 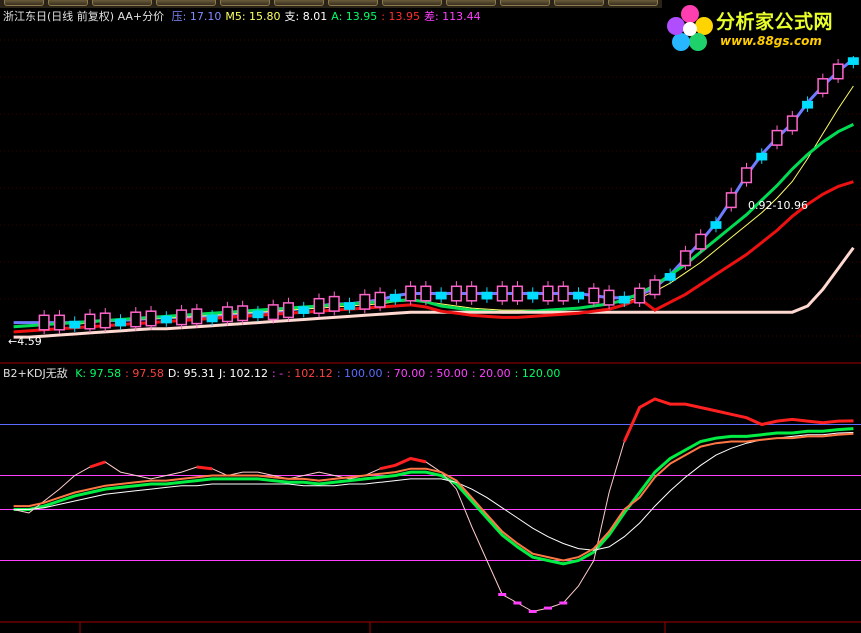 What do you see at coordinates (35, 373) in the screenshot?
I see `kdj-panel-title: B2+KDJ无敌` at bounding box center [35, 373].